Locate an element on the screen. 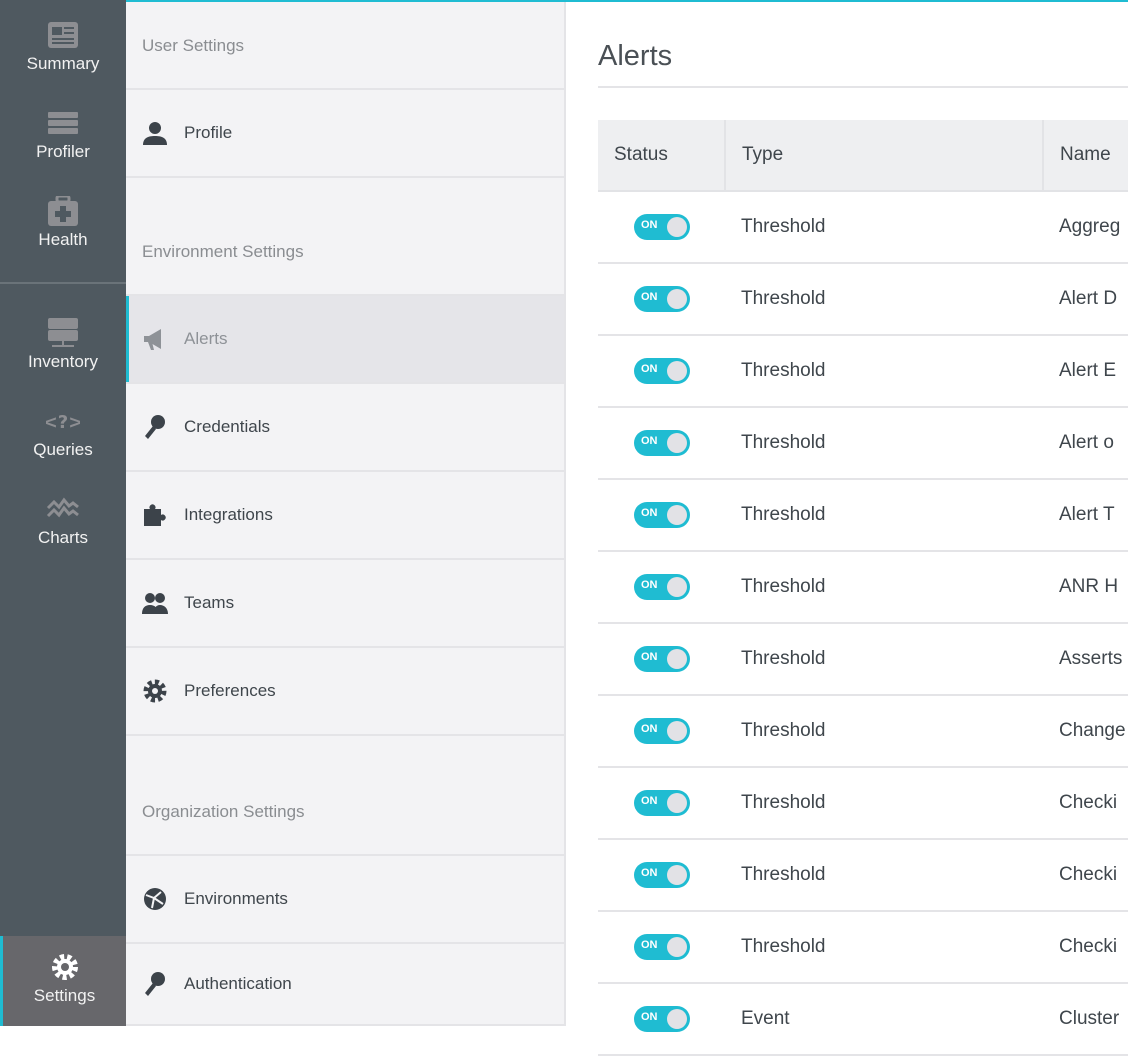 The height and width of the screenshot is (1056, 1128). table-row: ON Event Cluster is located at coordinates (863, 1019).